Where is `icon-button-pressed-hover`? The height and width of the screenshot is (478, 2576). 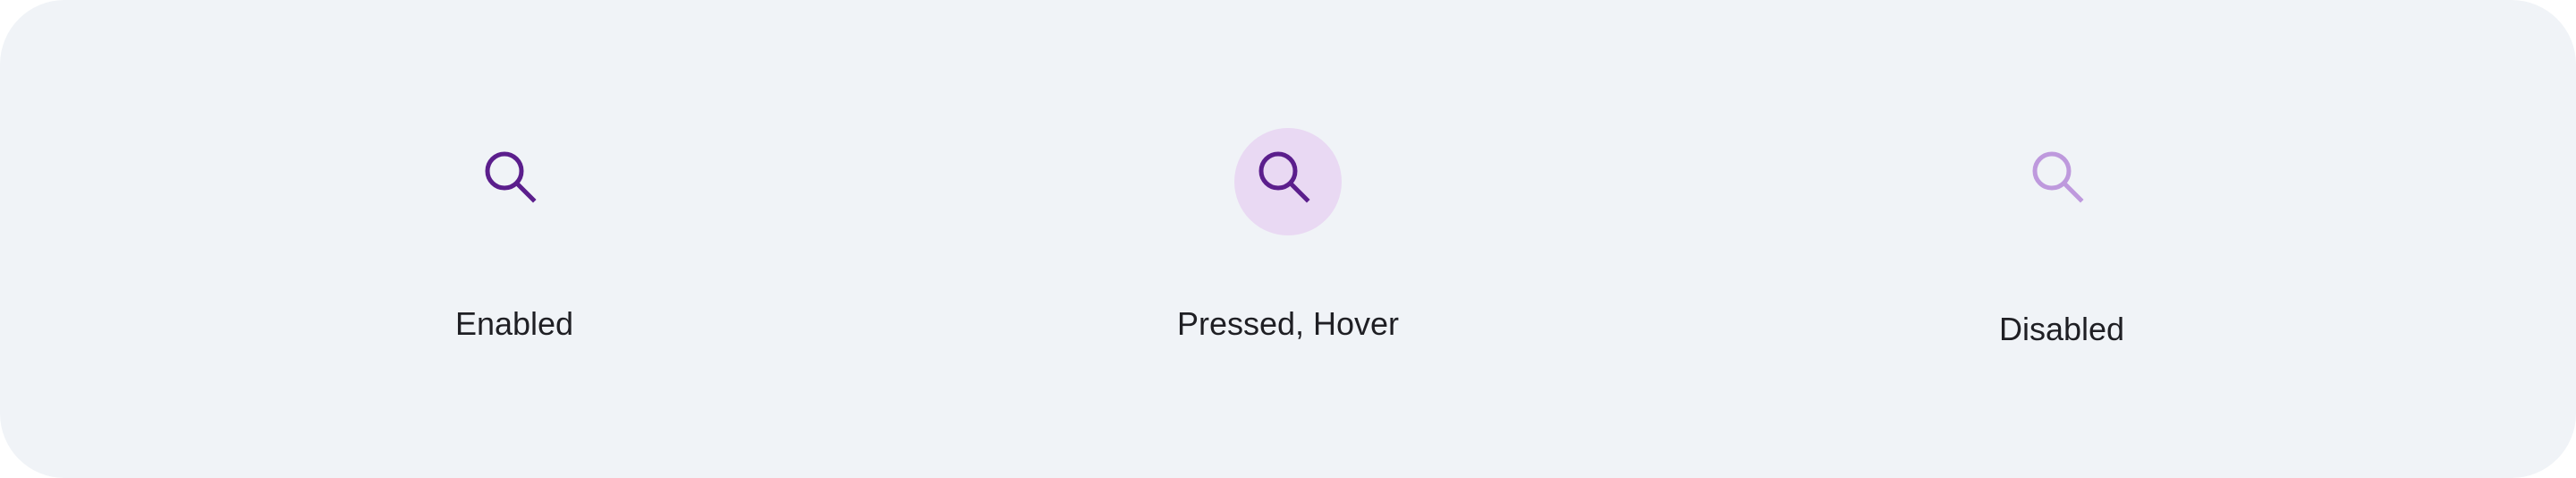
icon-button-pressed-hover is located at coordinates (1288, 181).